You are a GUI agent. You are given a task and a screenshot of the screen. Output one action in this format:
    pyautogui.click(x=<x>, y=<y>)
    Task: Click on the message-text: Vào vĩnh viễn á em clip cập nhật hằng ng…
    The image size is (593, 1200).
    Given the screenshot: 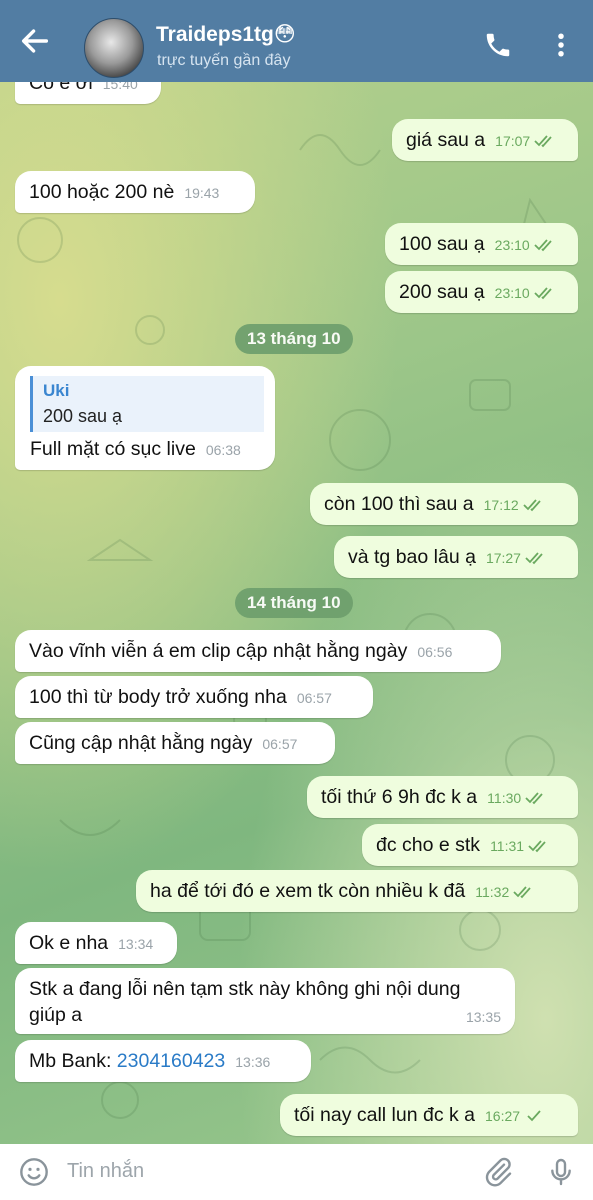 What is the action you would take?
    pyautogui.click(x=218, y=651)
    